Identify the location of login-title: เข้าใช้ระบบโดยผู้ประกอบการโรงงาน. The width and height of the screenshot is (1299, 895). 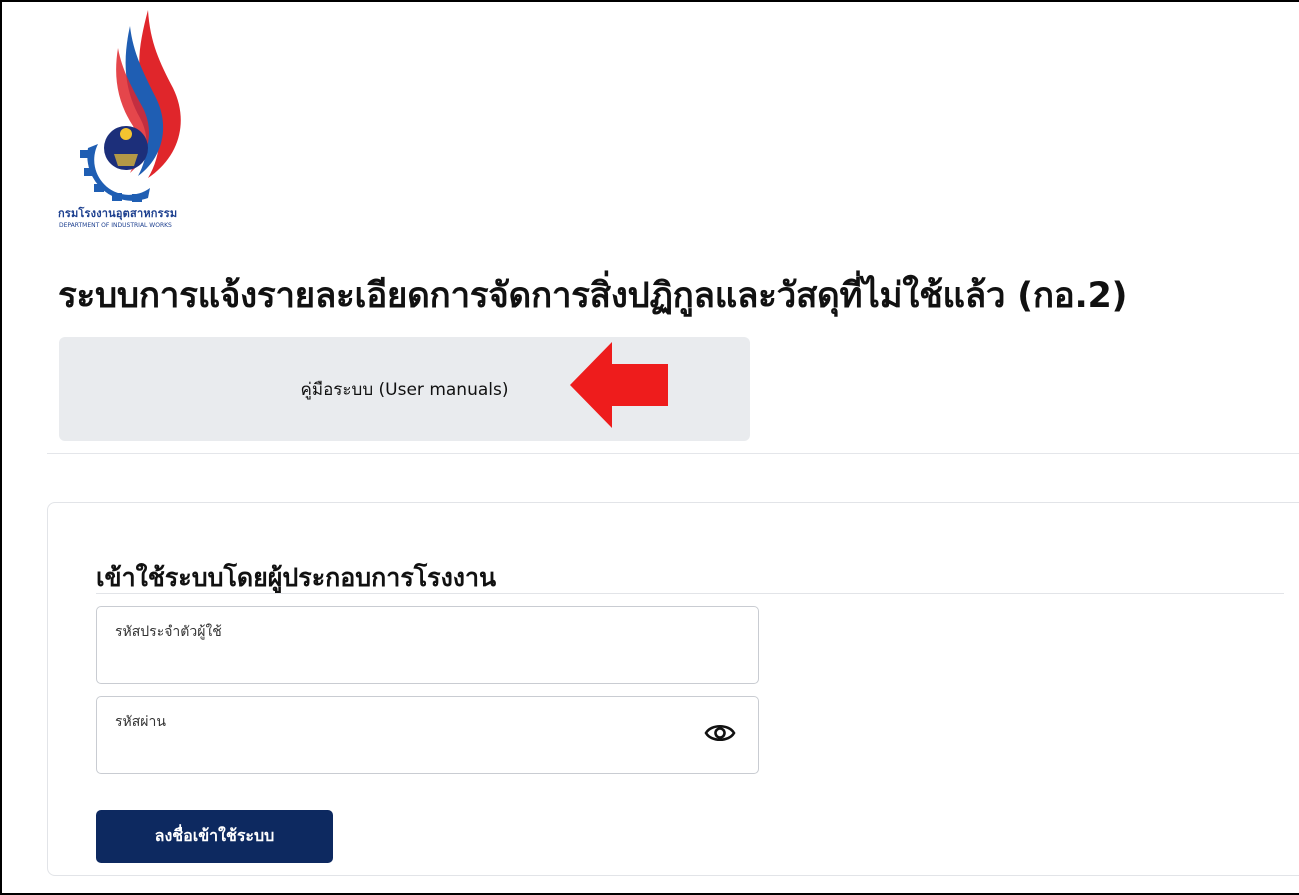
(296, 577).